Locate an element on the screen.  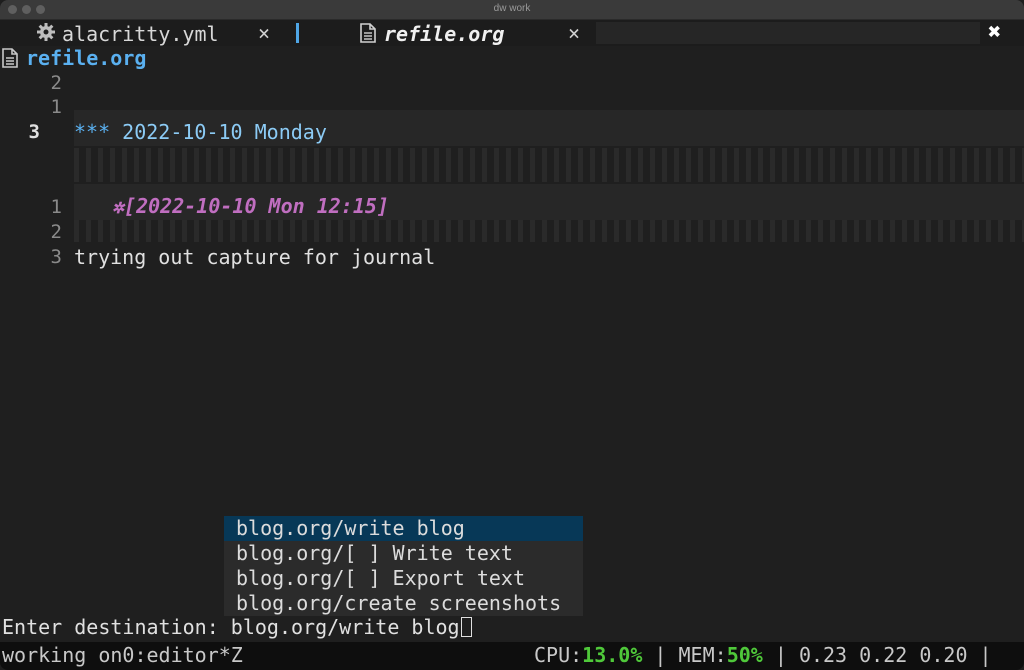
minibuffer-prompt: Enter destination: is located at coordinates (116, 627).